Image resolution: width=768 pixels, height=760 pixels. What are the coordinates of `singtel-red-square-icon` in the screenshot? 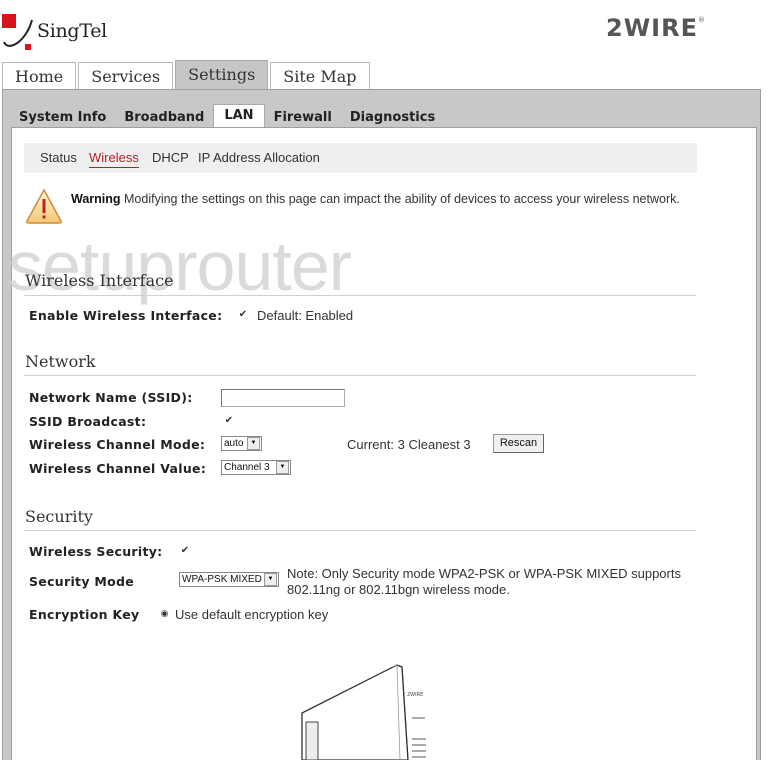 It's located at (9, 21).